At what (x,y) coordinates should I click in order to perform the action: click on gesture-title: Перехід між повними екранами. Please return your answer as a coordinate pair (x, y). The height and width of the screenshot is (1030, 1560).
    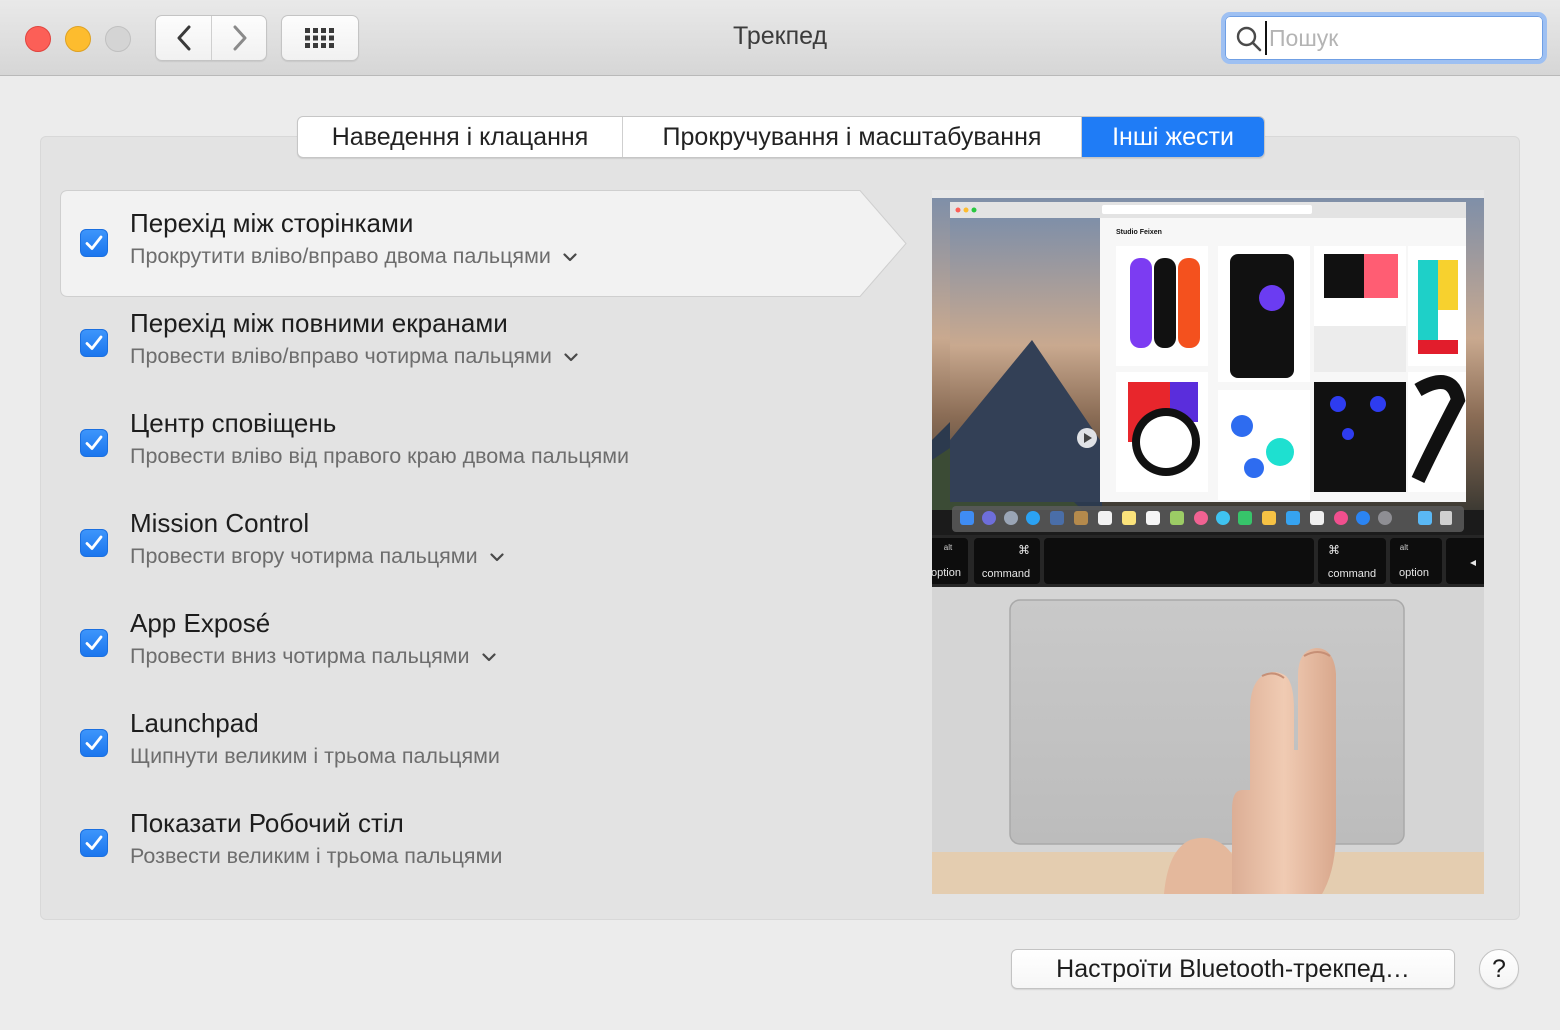
    Looking at the image, I should click on (319, 323).